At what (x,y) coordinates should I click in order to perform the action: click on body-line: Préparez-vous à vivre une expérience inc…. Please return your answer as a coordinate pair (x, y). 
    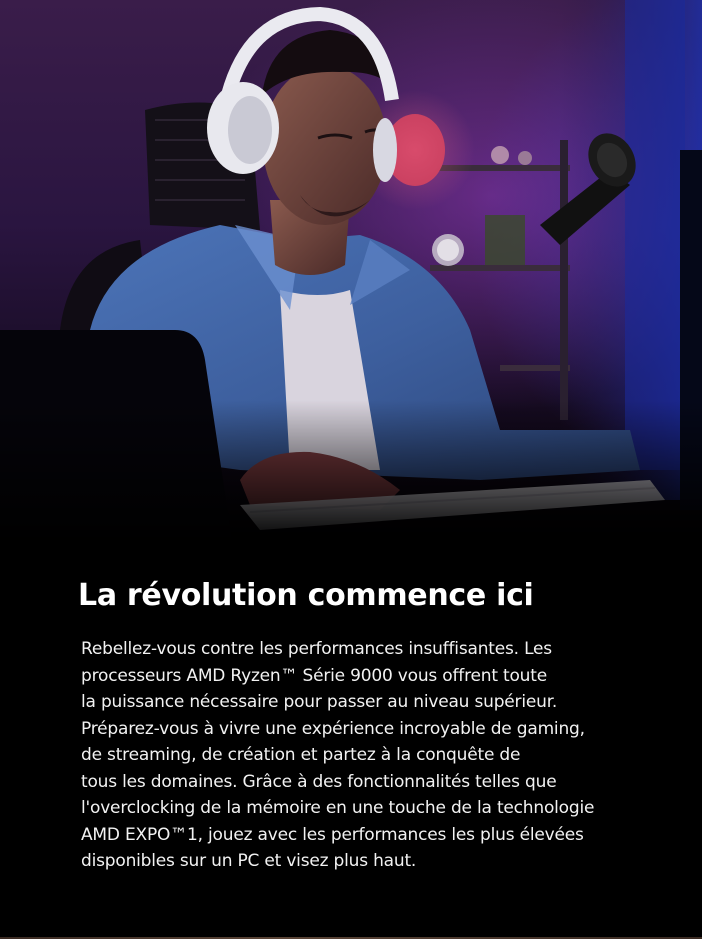
    Looking at the image, I should click on (333, 728).